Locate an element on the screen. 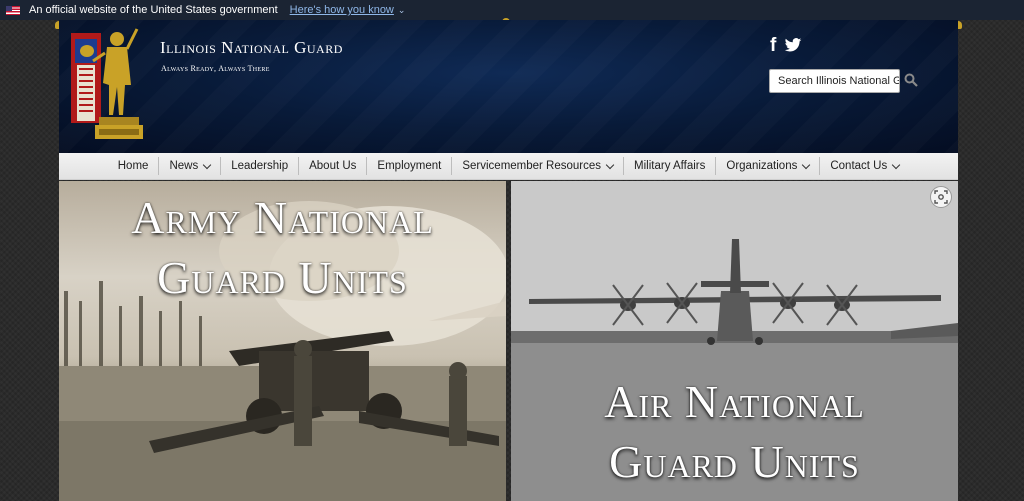  nav-item-label: Organizations is located at coordinates (762, 166).